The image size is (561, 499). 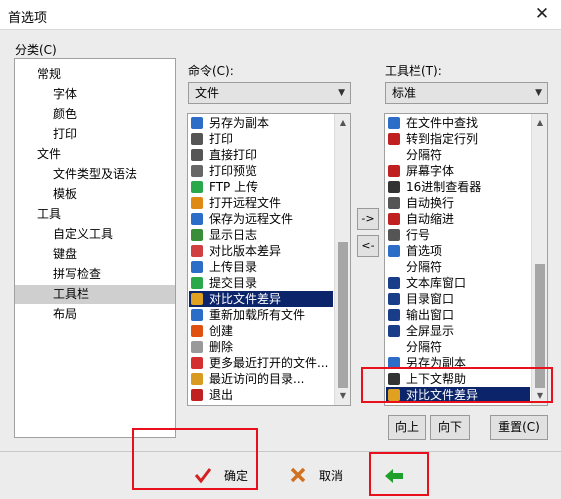 I want to click on category-item: 拼写检查, so click(x=95, y=274).